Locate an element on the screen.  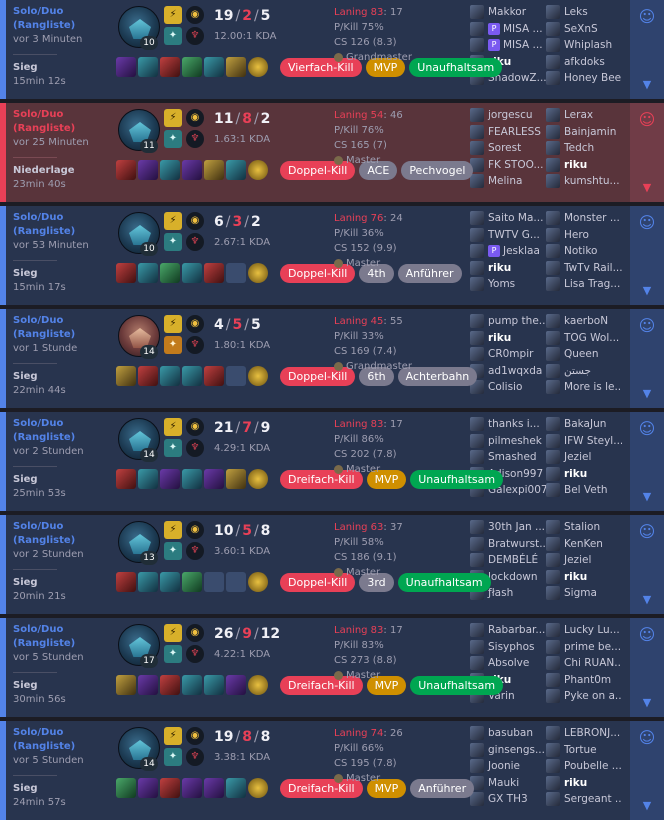
team-player: Notiko is located at coordinates (584, 251).